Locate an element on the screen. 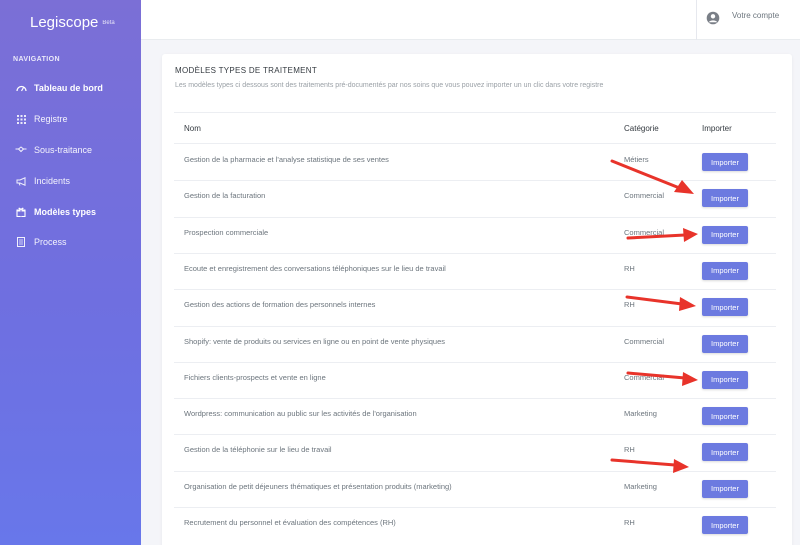 The image size is (800, 545). sidebar-item-label: Modèles types is located at coordinates (65, 212).